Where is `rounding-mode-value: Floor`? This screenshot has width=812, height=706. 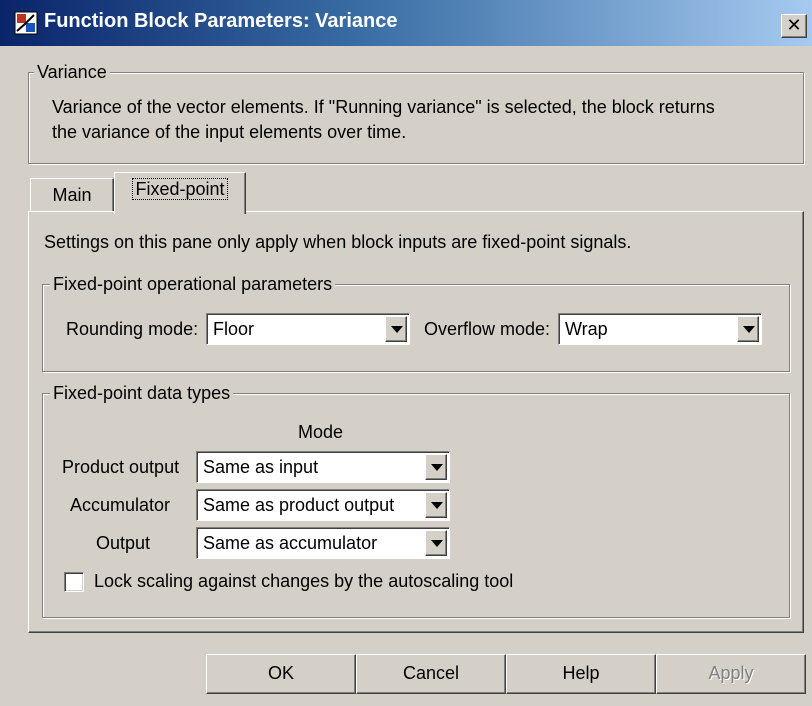 rounding-mode-value: Floor is located at coordinates (234, 329).